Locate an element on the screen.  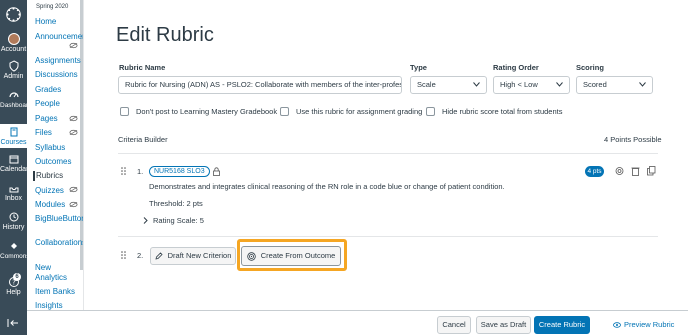
nav-help: 6 ? Help is located at coordinates (13, 285).